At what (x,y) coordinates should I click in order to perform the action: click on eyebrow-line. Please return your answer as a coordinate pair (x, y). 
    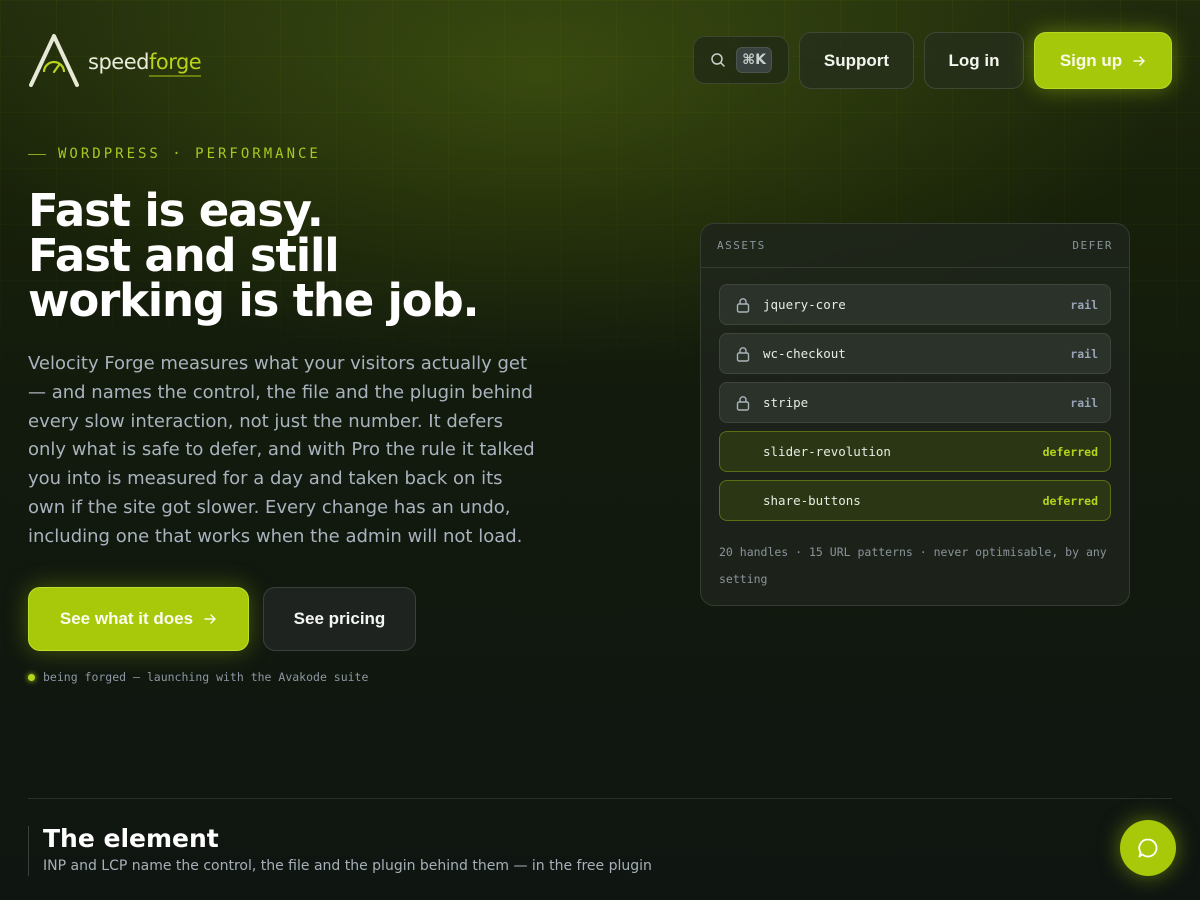
    Looking at the image, I should click on (37, 154).